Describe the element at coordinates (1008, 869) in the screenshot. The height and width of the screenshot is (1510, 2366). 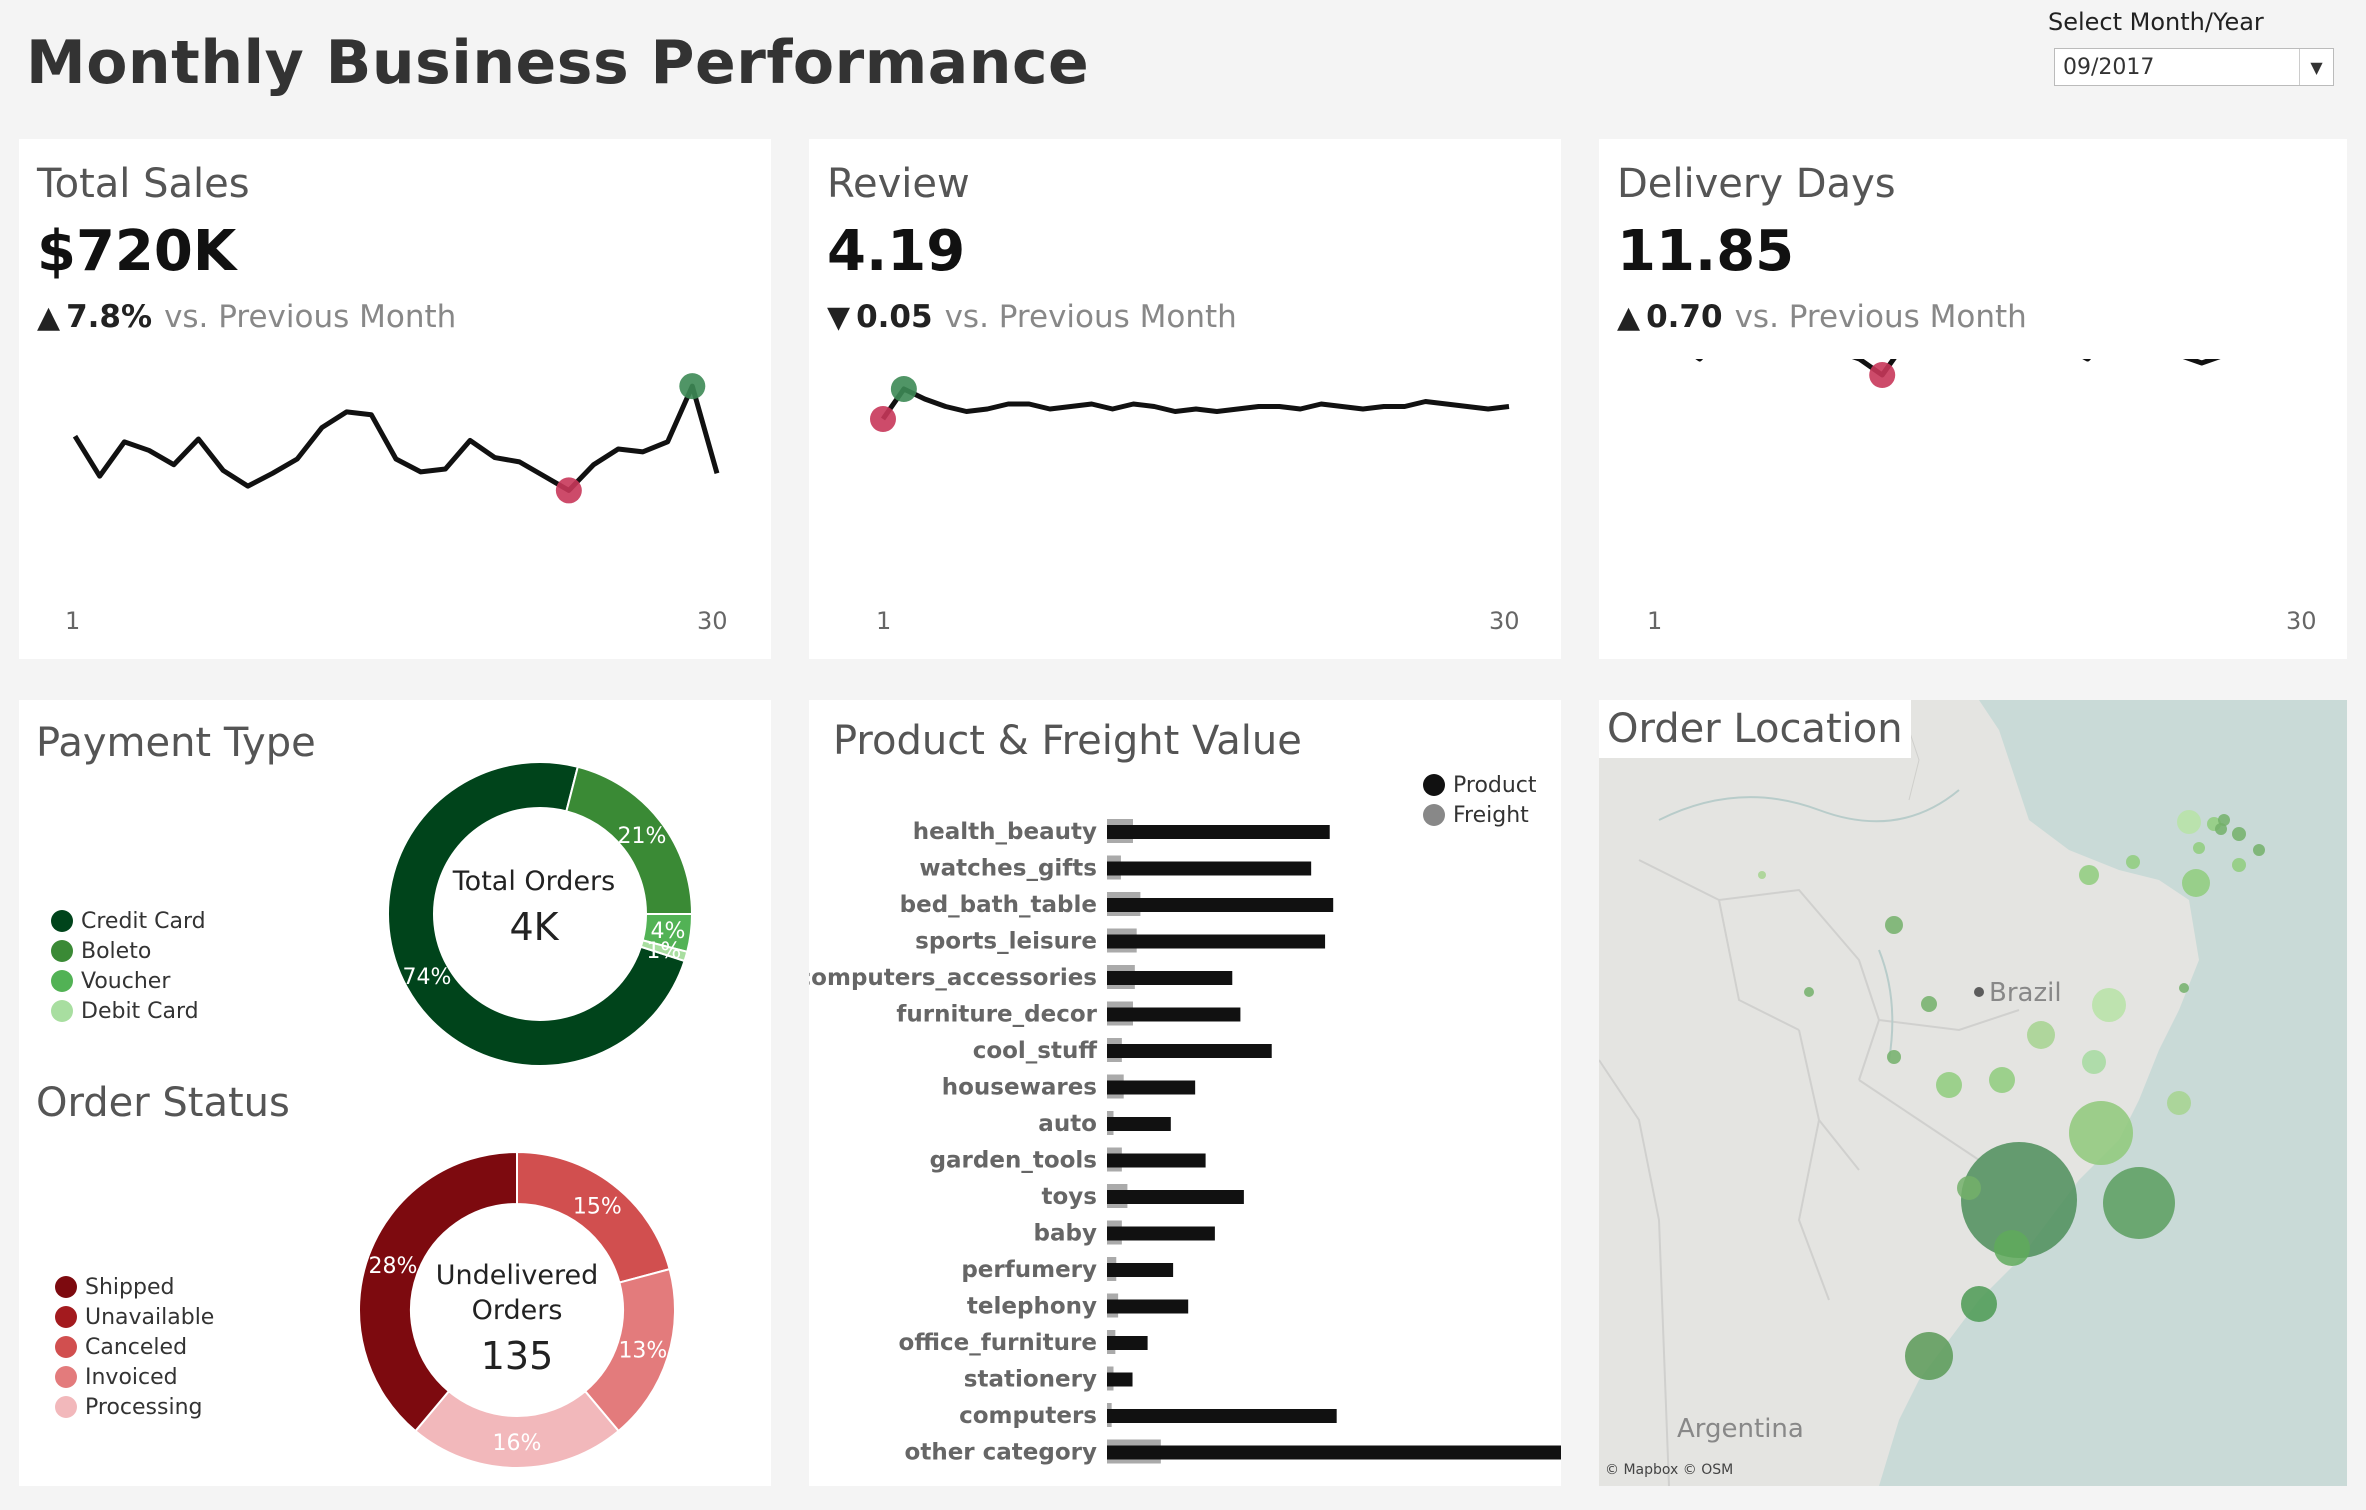
I see `bar-category-label: watches_gifts` at that location.